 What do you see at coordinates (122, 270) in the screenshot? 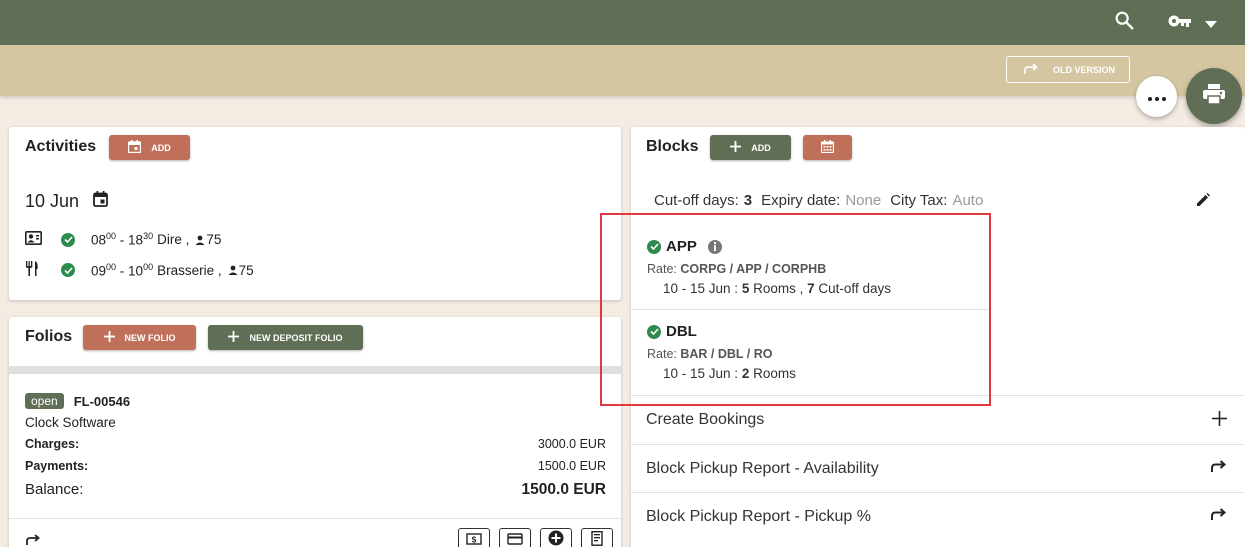
I see `activity-time: 0900 - 1000` at bounding box center [122, 270].